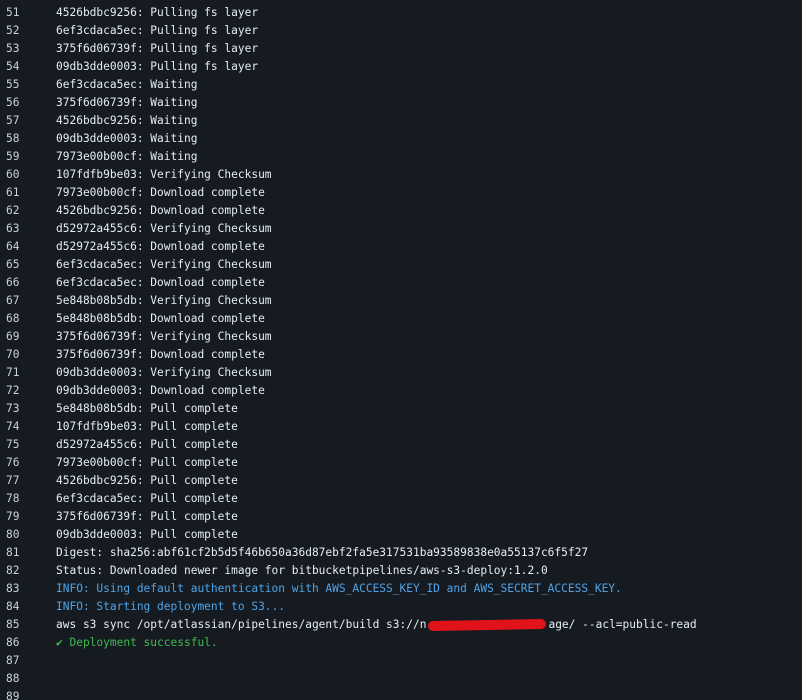  What do you see at coordinates (147, 444) in the screenshot?
I see `log-text: d52972a455c6: Pull complete` at bounding box center [147, 444].